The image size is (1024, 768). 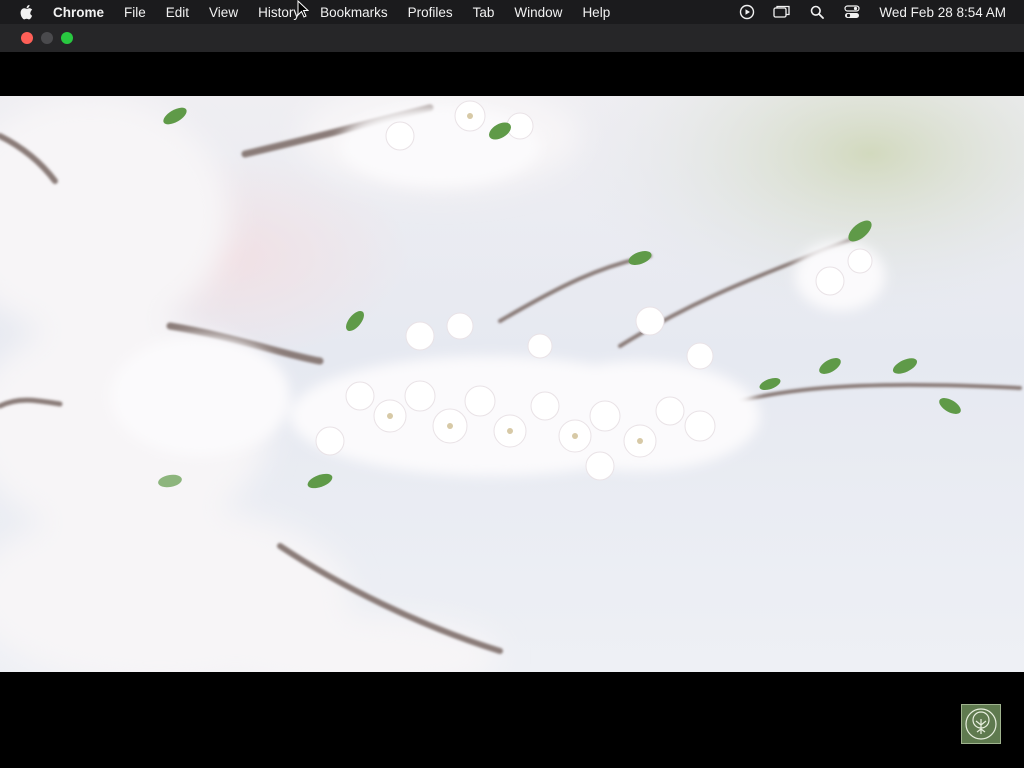 I want to click on menu-profiles: Profiles, so click(x=430, y=12).